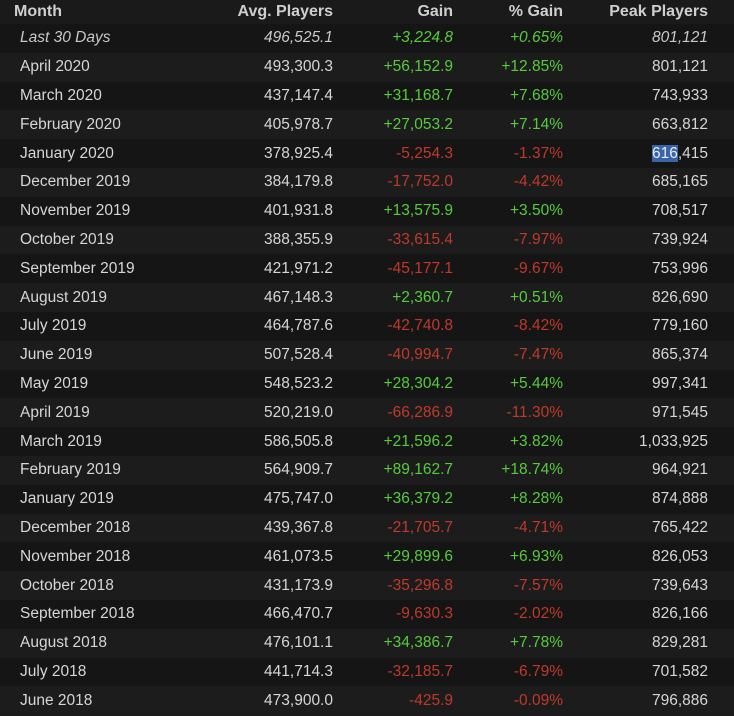 This screenshot has width=734, height=716. What do you see at coordinates (75, 211) in the screenshot?
I see `month-cell: November 2019` at bounding box center [75, 211].